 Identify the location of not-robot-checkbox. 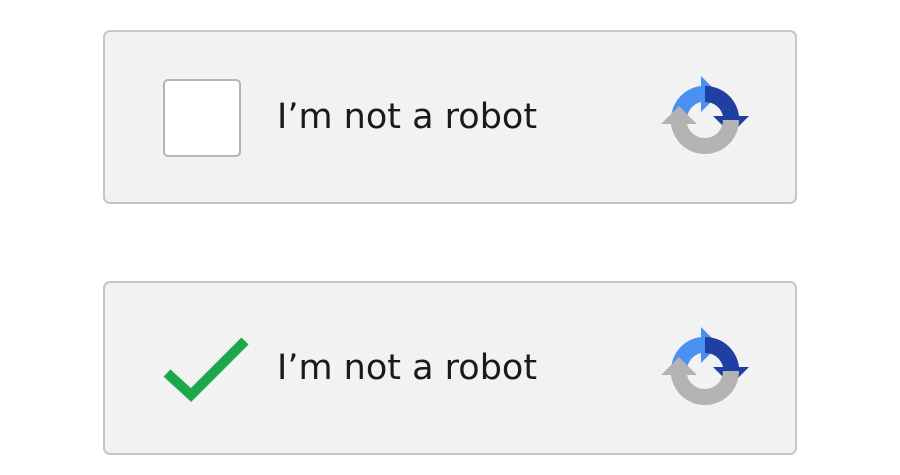
(202, 118).